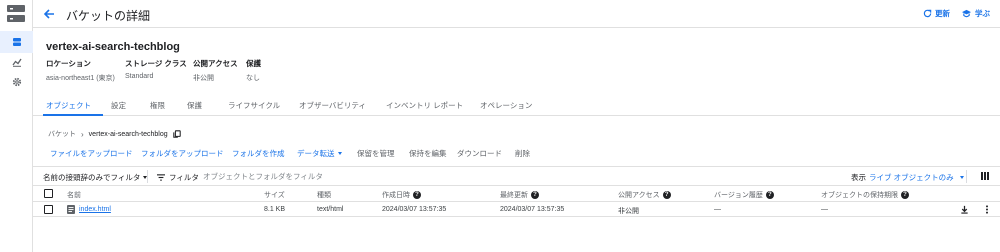 The image size is (1000, 252). I want to click on breadcrumb: バケット › vertex-ai-search-techblog, so click(114, 134).